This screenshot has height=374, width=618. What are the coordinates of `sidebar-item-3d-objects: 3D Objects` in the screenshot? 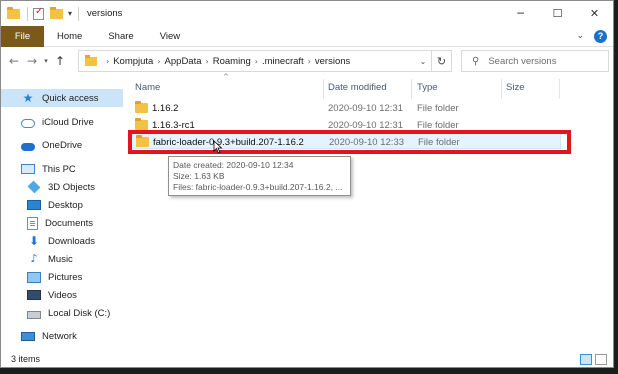 It's located at (62, 187).